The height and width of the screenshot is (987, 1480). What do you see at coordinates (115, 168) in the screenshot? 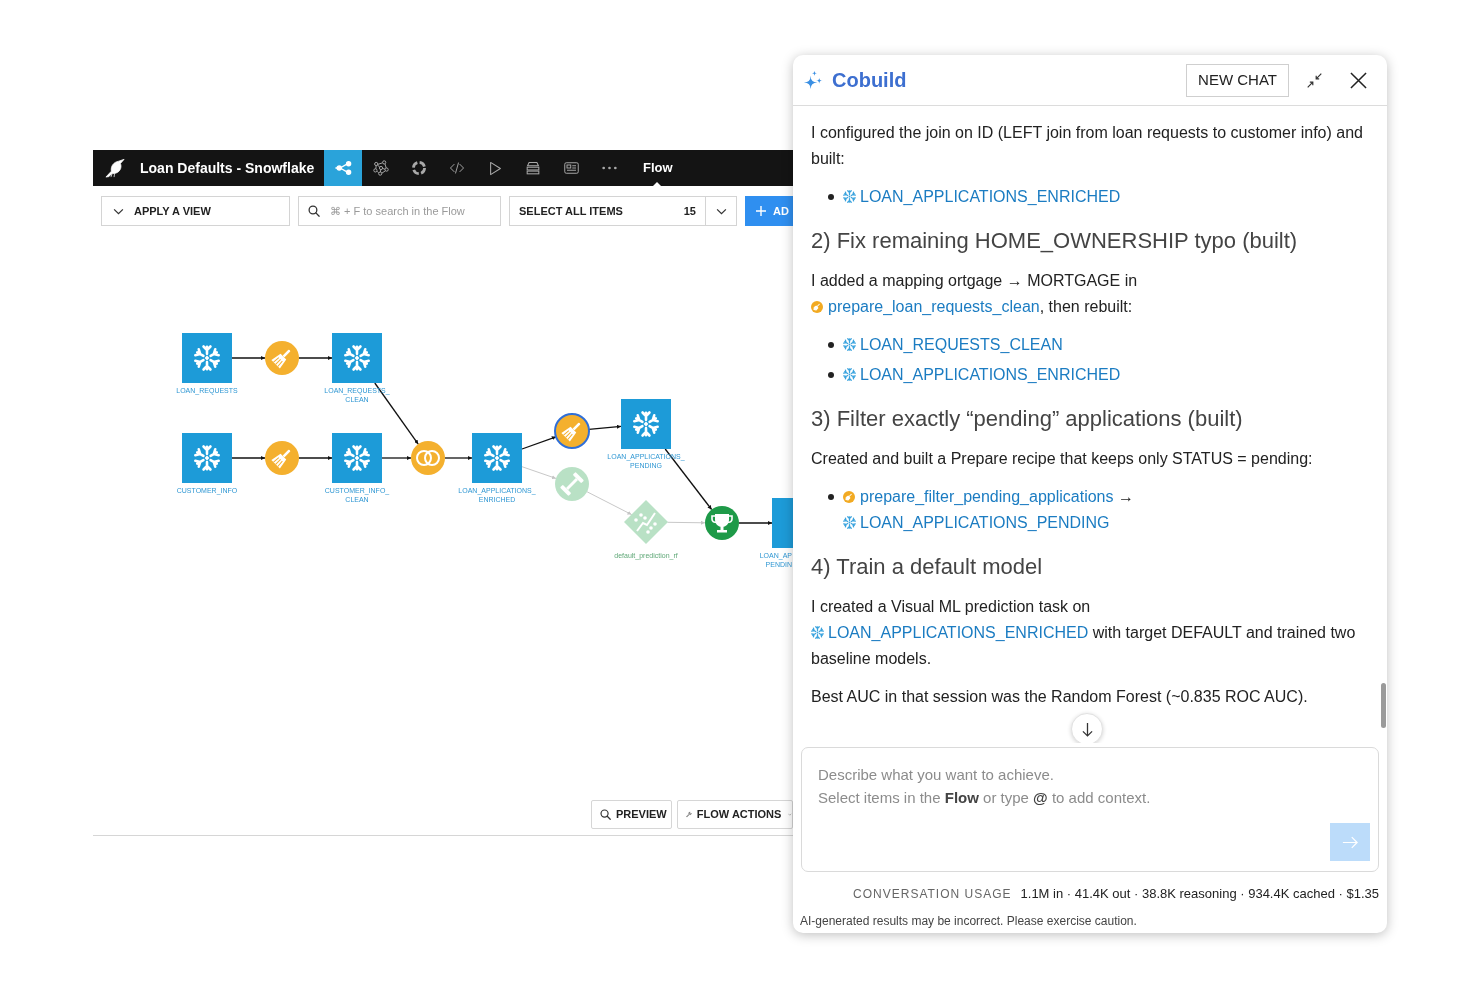
I see `bird-icon` at bounding box center [115, 168].